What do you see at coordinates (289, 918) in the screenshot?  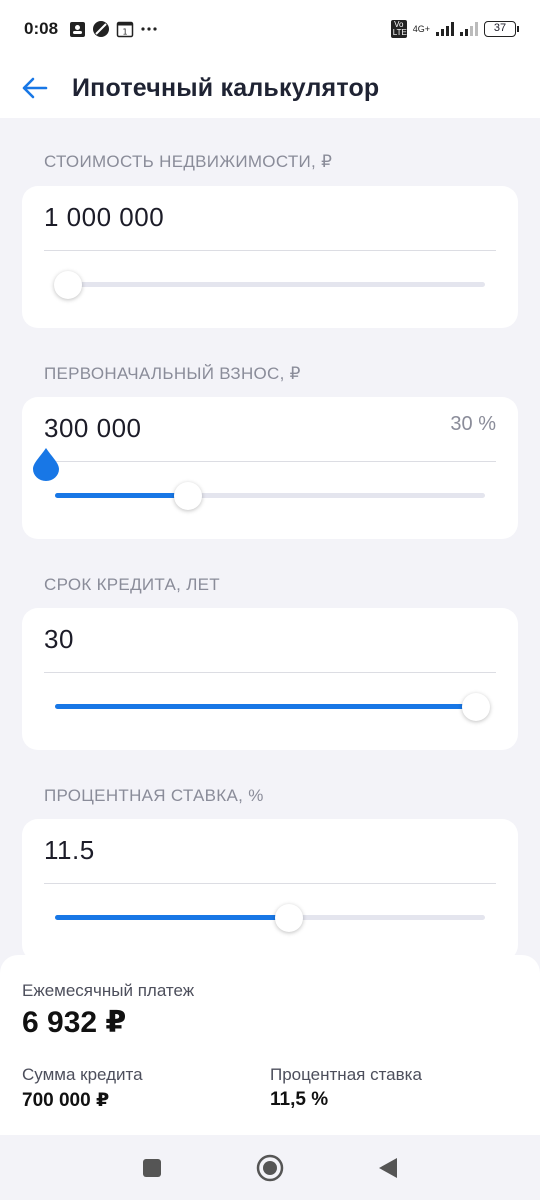 I see `rate-slider-thumb` at bounding box center [289, 918].